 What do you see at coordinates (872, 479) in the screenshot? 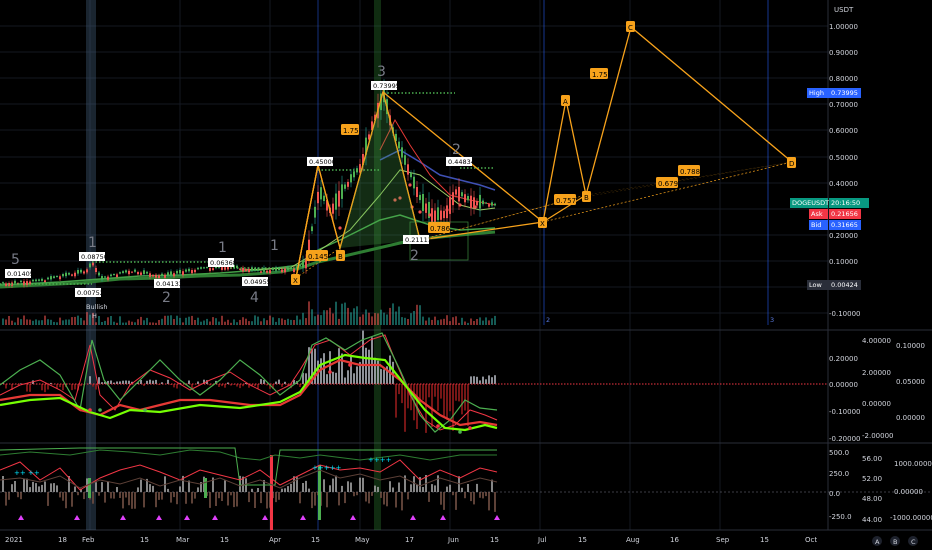
I see `osc-mid-tick: 52.00` at bounding box center [872, 479].